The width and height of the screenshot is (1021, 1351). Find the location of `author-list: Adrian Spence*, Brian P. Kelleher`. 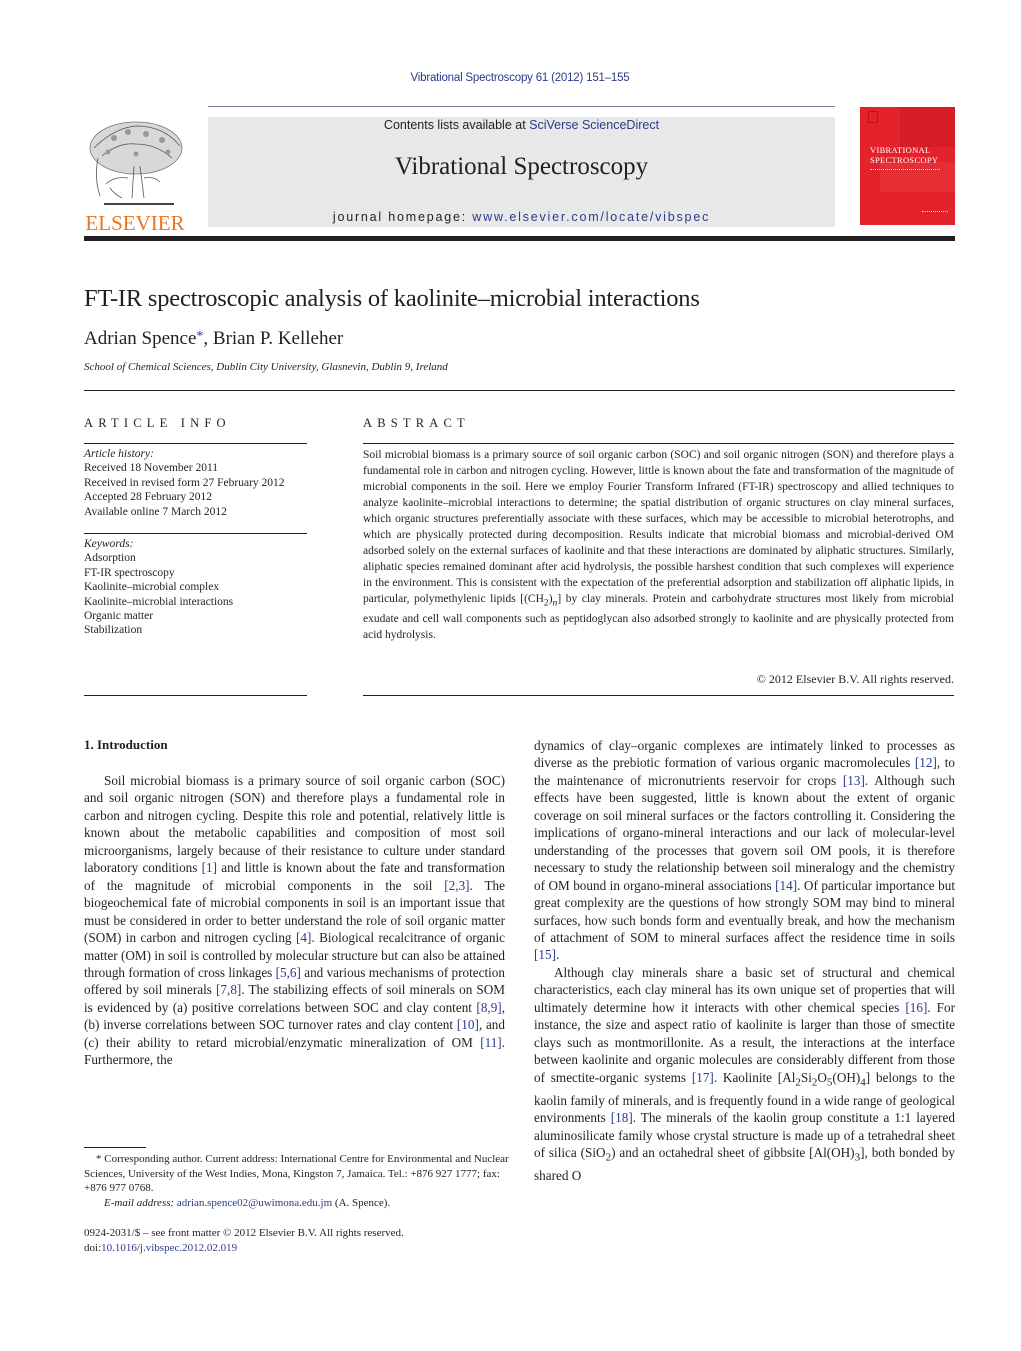

author-list: Adrian Spence*, Brian P. Kelleher is located at coordinates (213, 339).